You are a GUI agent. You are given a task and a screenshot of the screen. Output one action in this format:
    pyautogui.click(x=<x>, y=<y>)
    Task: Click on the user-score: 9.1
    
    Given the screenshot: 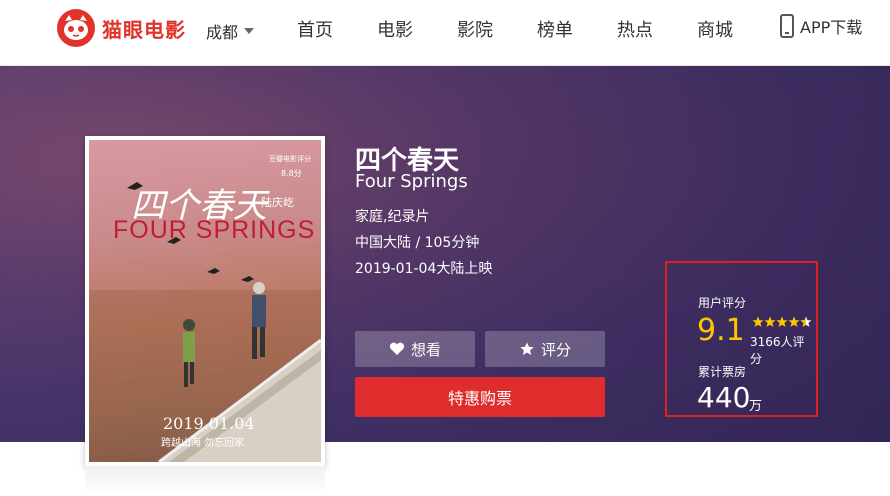 What is the action you would take?
    pyautogui.click(x=721, y=330)
    